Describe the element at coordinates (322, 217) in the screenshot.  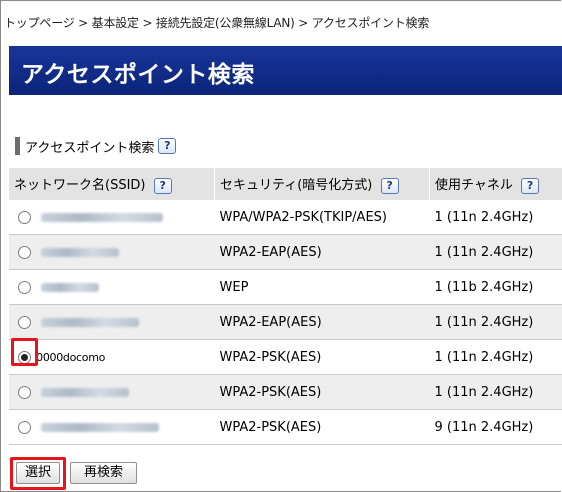
I see `security-cell: WPA/WPA2-PSK(TKIP/AES)` at that location.